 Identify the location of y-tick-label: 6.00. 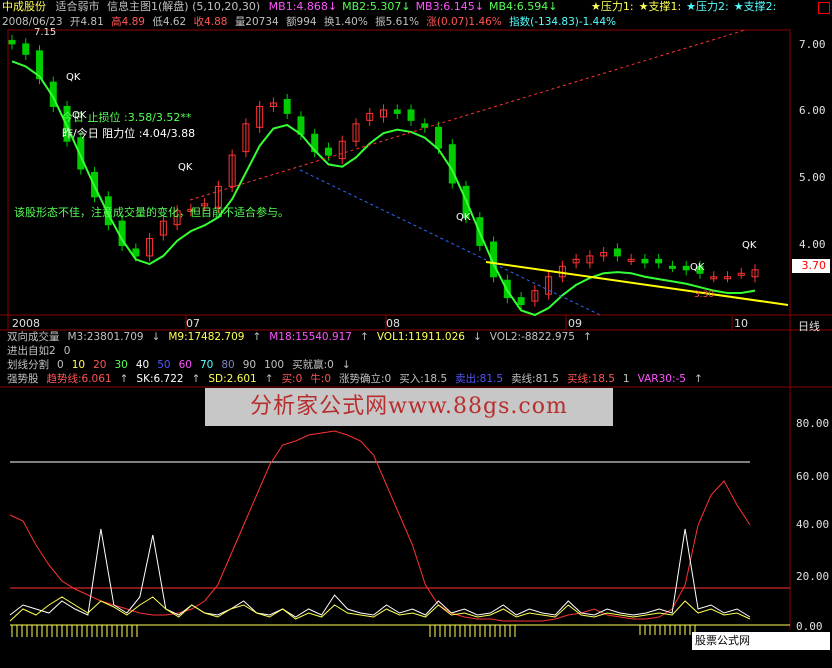
(812, 110).